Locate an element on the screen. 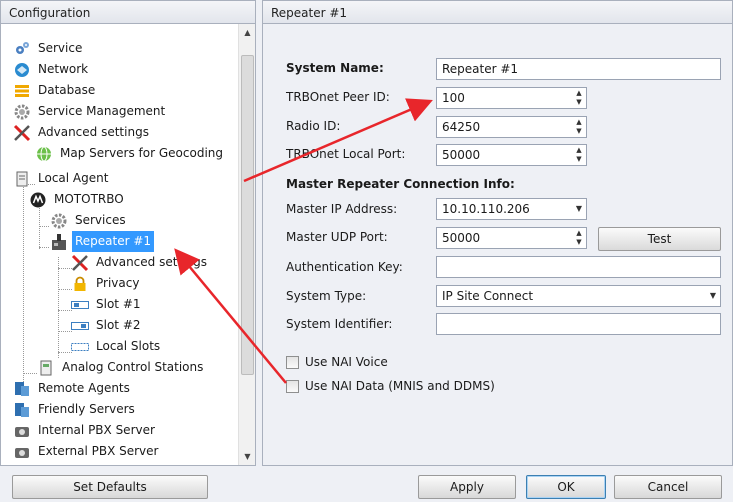 This screenshot has height=502, width=733. tree-item-local-slots: Local Slots is located at coordinates (117, 346).